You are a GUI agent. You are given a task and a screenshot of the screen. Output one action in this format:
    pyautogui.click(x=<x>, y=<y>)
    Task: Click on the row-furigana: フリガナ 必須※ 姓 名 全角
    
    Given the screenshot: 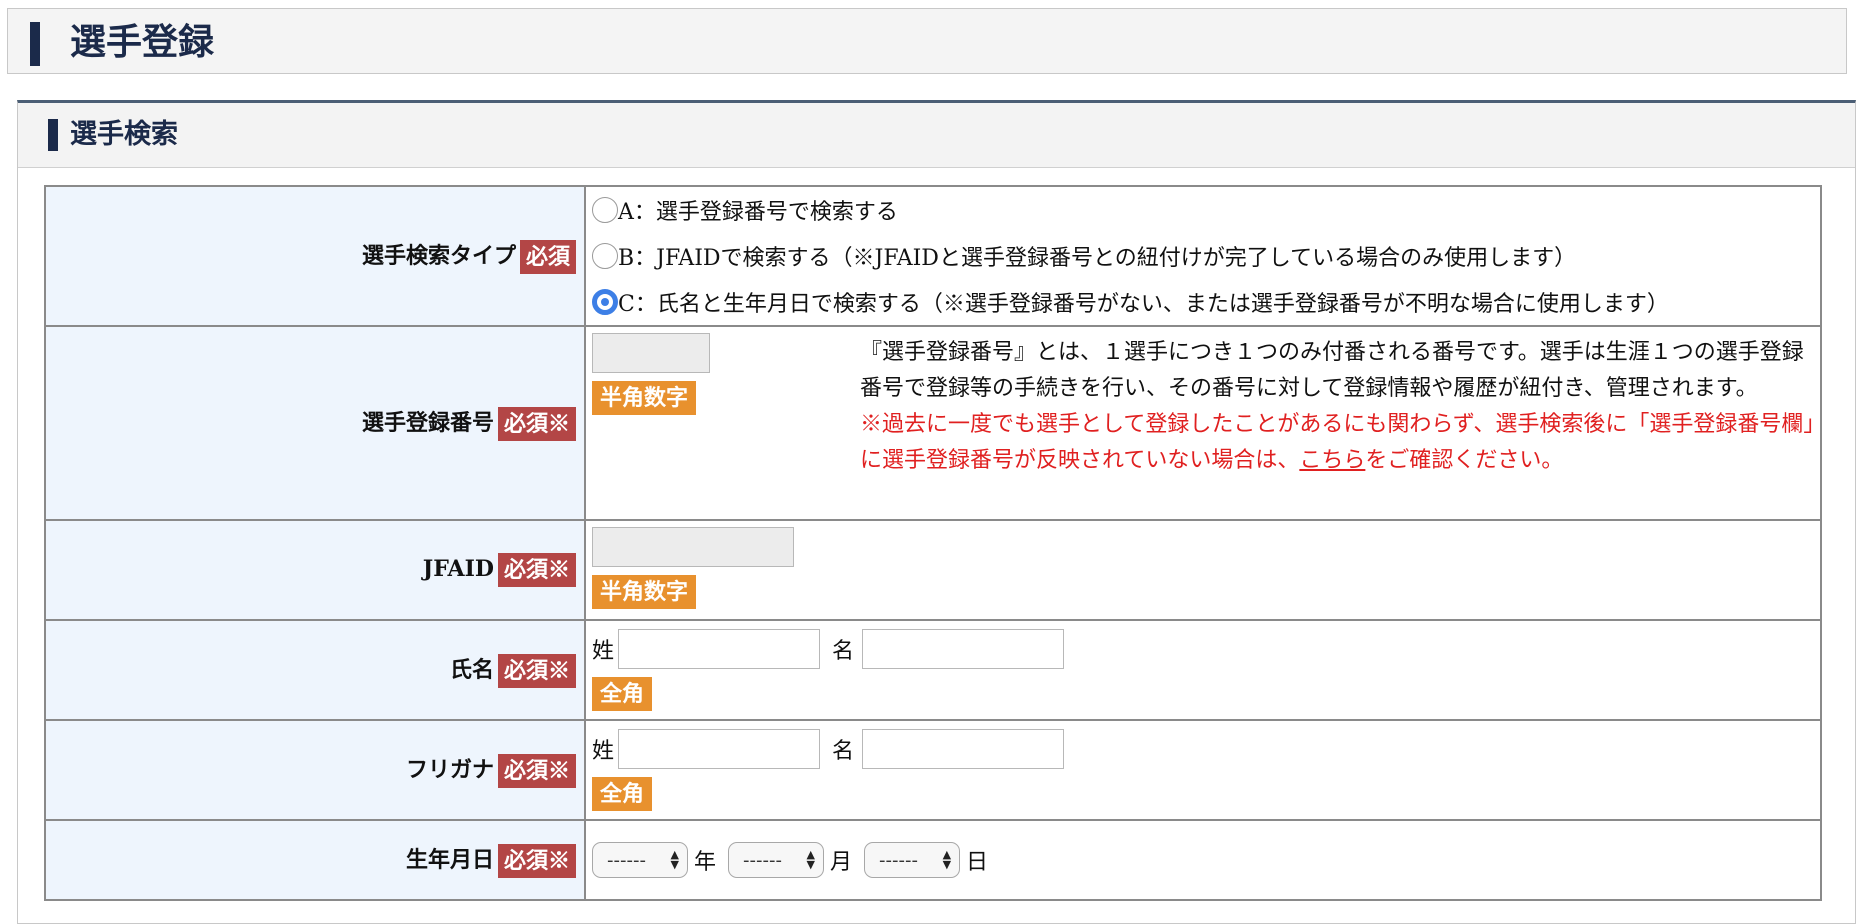 What is the action you would take?
    pyautogui.click(x=933, y=770)
    